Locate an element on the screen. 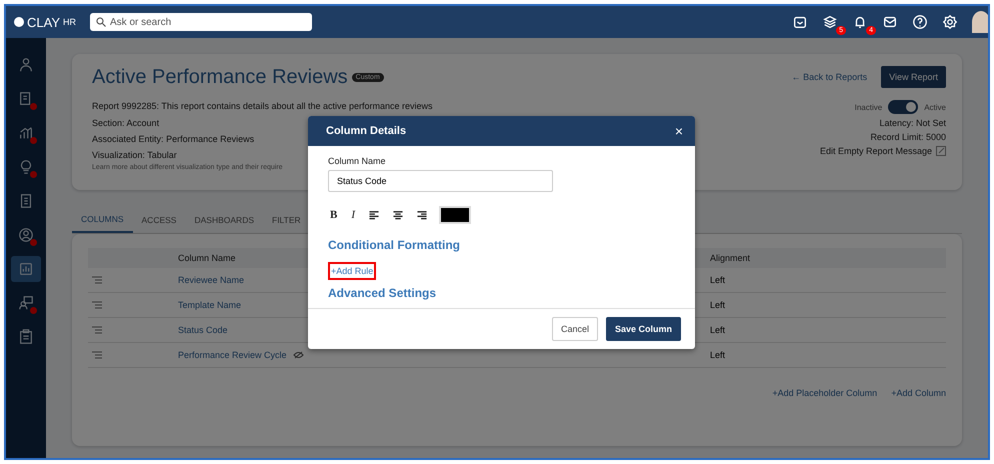 The height and width of the screenshot is (464, 994). column-name-link: Reviewee Name is located at coordinates (211, 280).